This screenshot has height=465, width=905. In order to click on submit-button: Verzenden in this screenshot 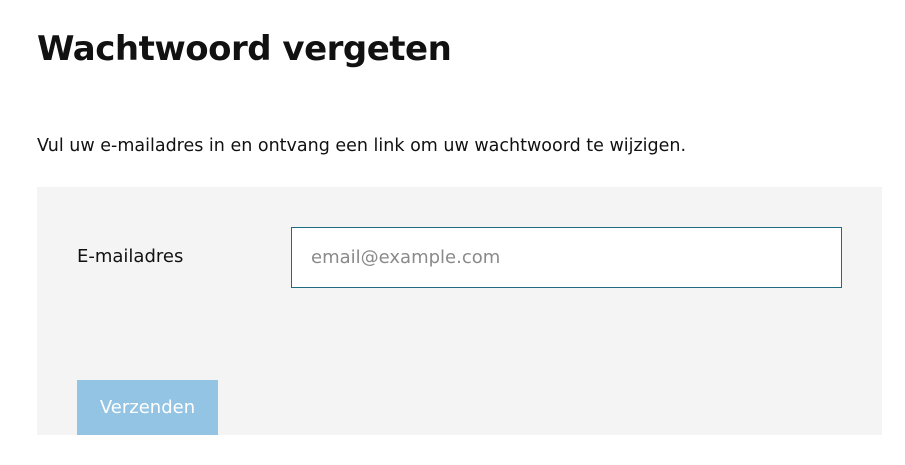, I will do `click(147, 407)`.